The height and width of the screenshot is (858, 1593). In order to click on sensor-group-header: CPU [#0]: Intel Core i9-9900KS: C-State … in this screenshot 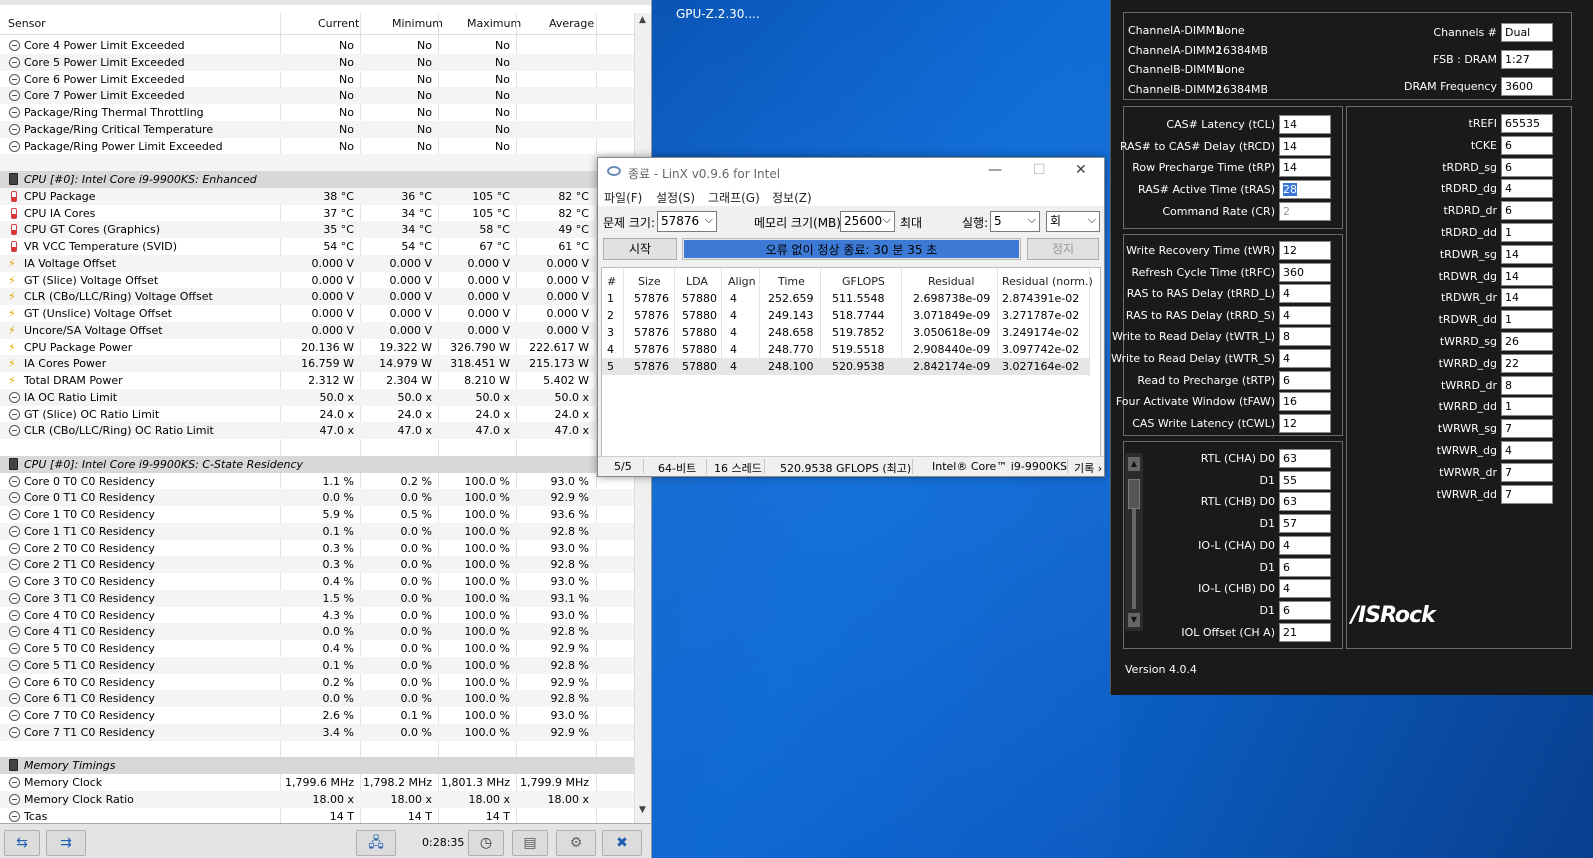, I will do `click(317, 464)`.